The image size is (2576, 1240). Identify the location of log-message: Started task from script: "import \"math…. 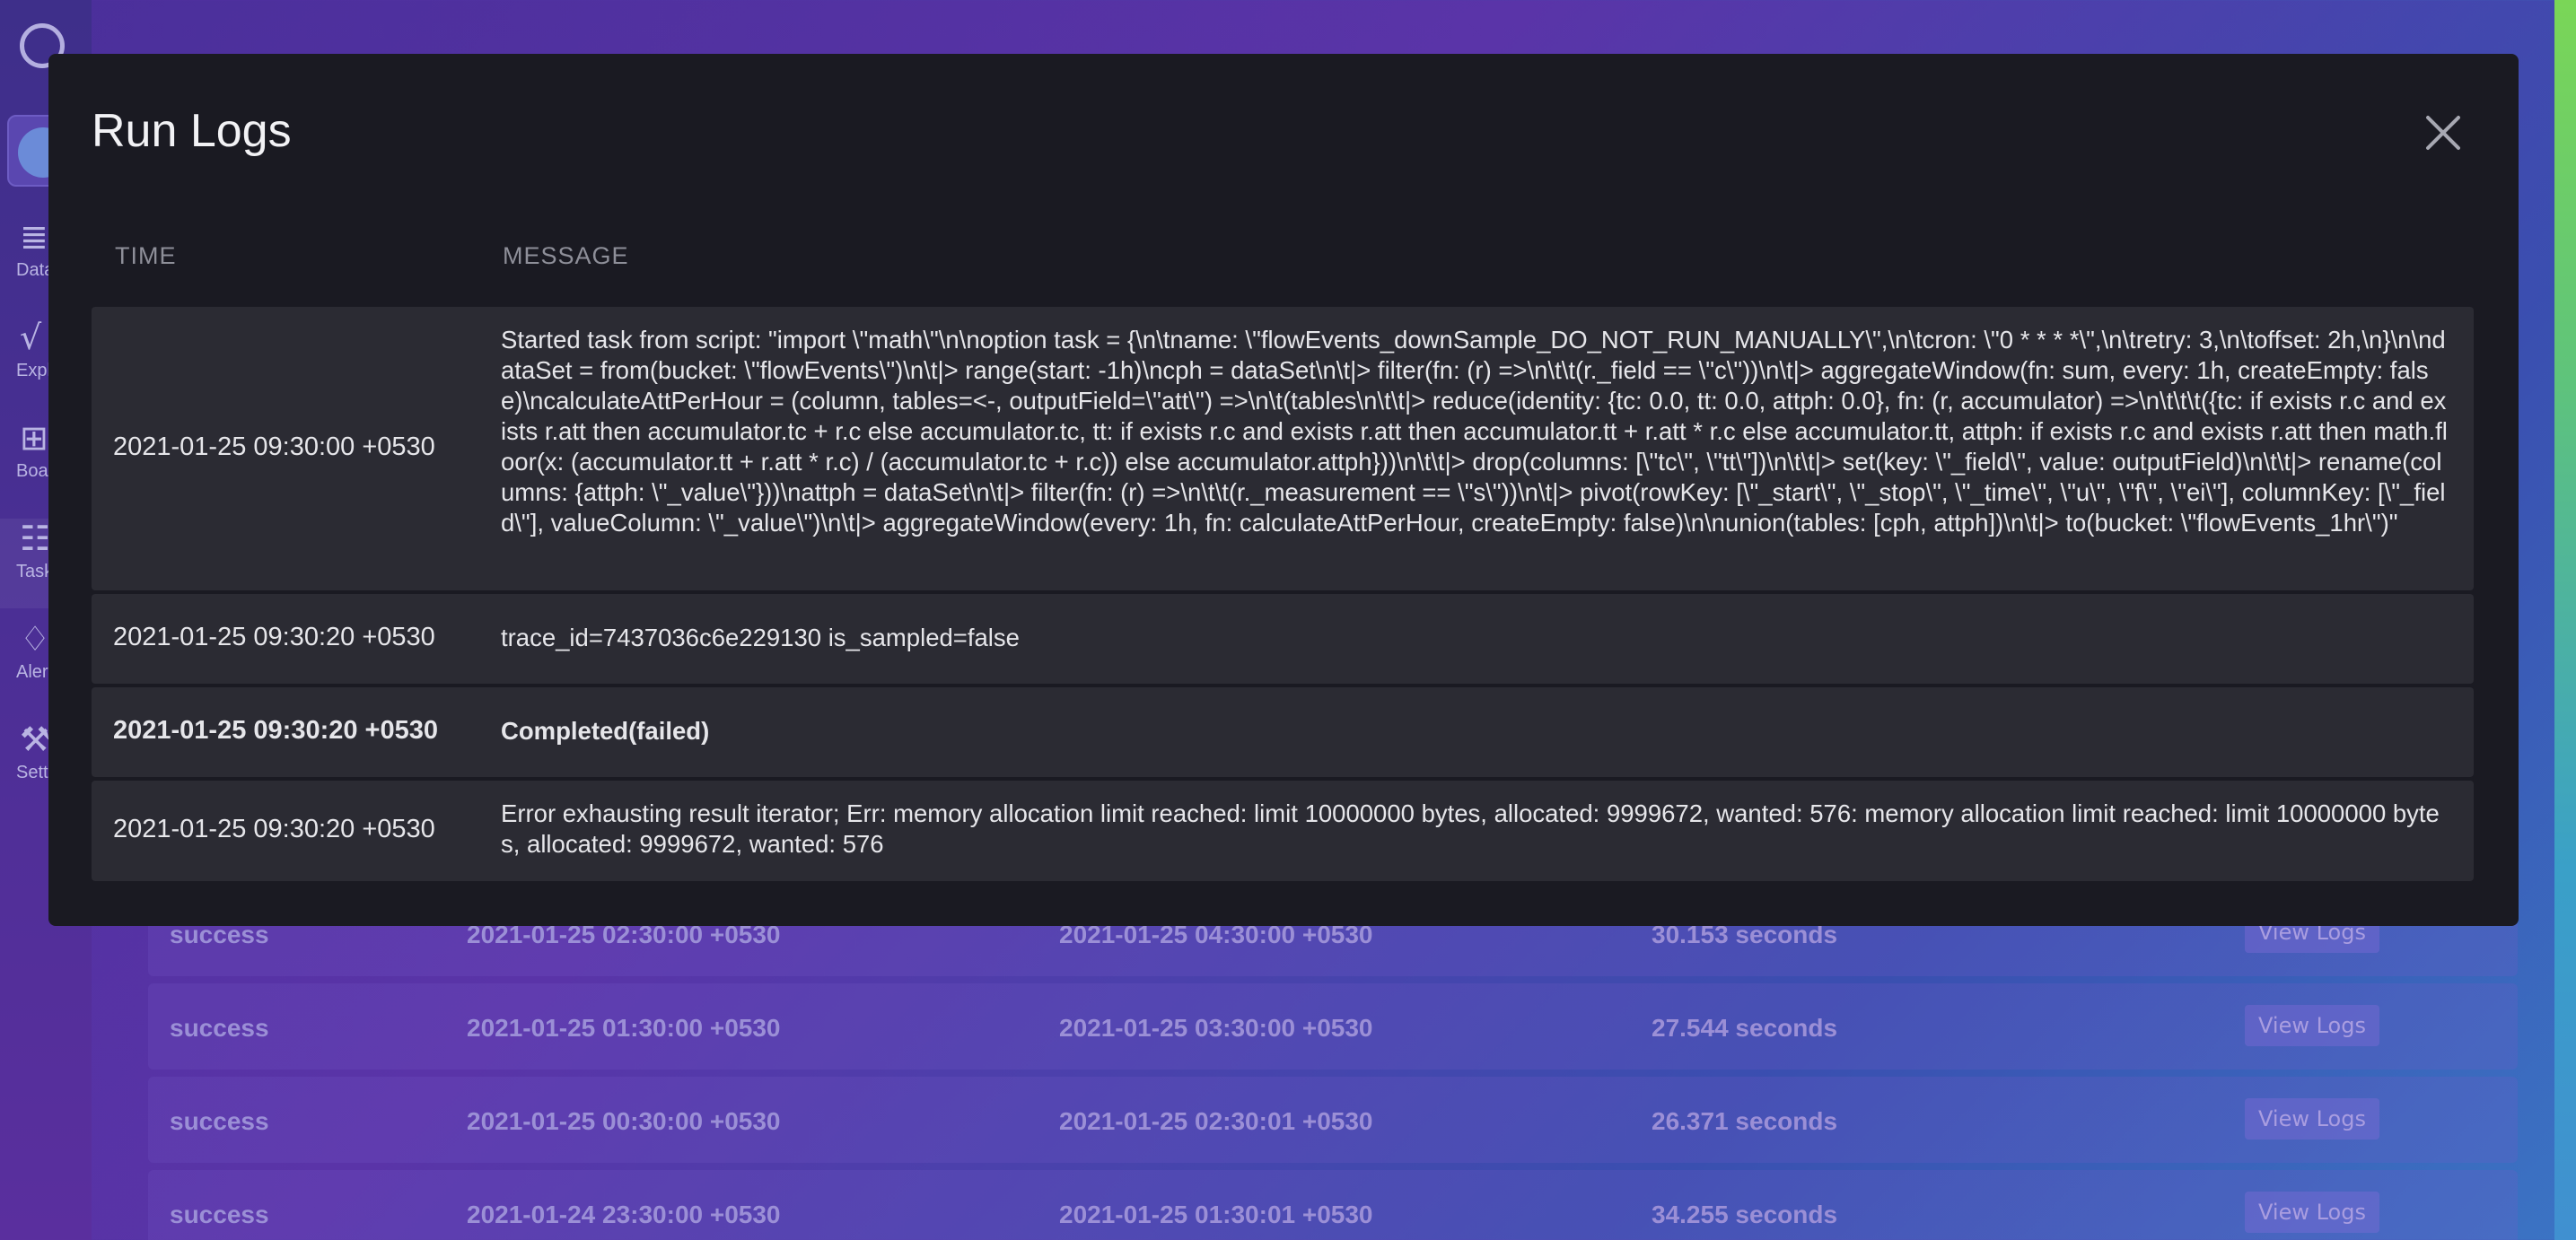
(1474, 431).